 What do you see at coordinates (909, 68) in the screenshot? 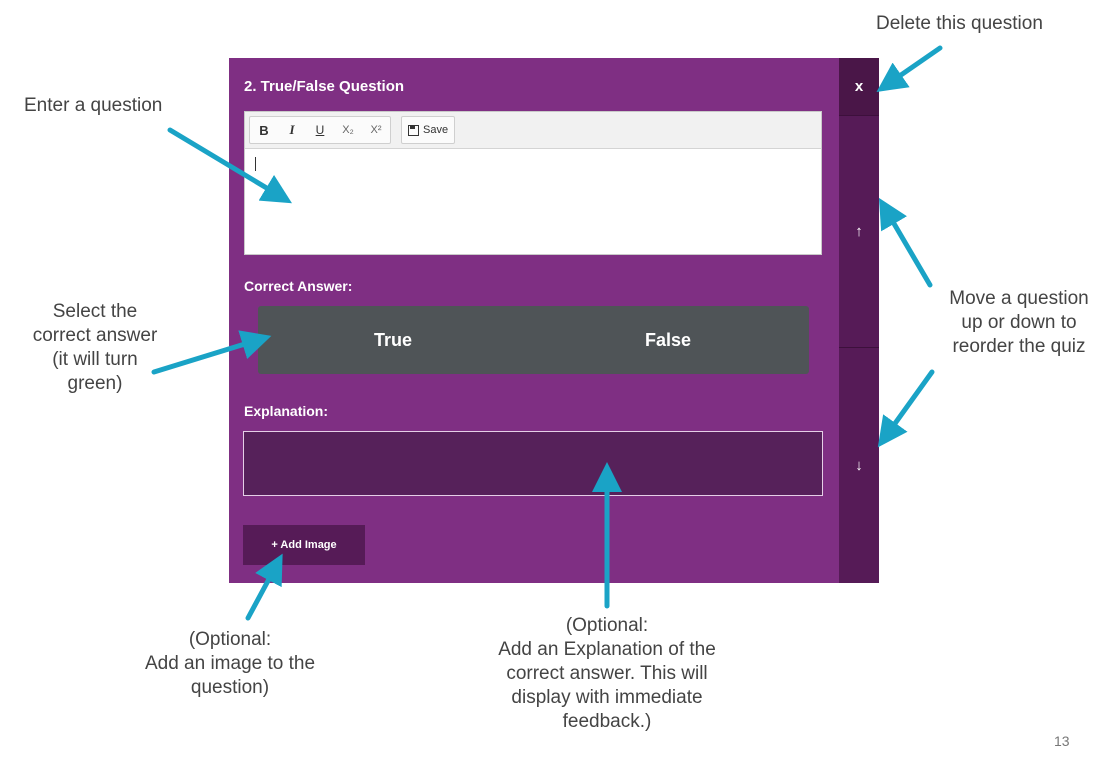
I see `arrow-delete` at bounding box center [909, 68].